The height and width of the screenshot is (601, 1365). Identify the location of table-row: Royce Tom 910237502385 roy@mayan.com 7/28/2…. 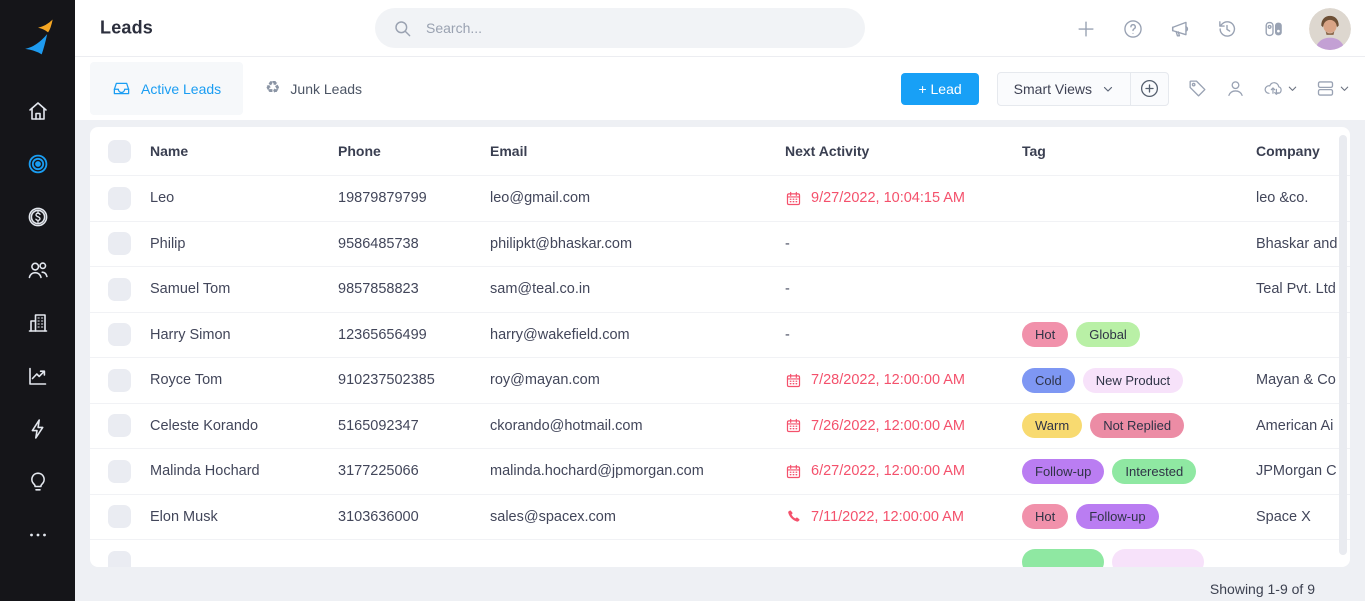
(720, 380).